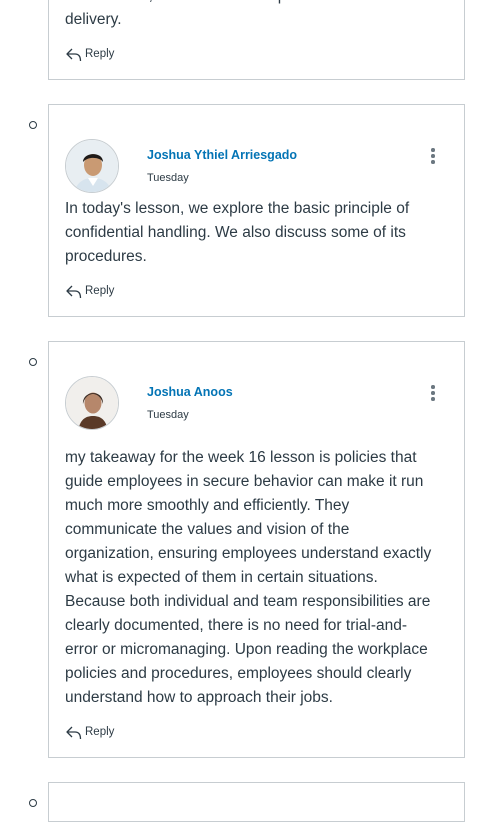 This screenshot has height=822, width=477. What do you see at coordinates (222, 155) in the screenshot?
I see `author-name-link: Joshua Ythiel Arriesgado` at bounding box center [222, 155].